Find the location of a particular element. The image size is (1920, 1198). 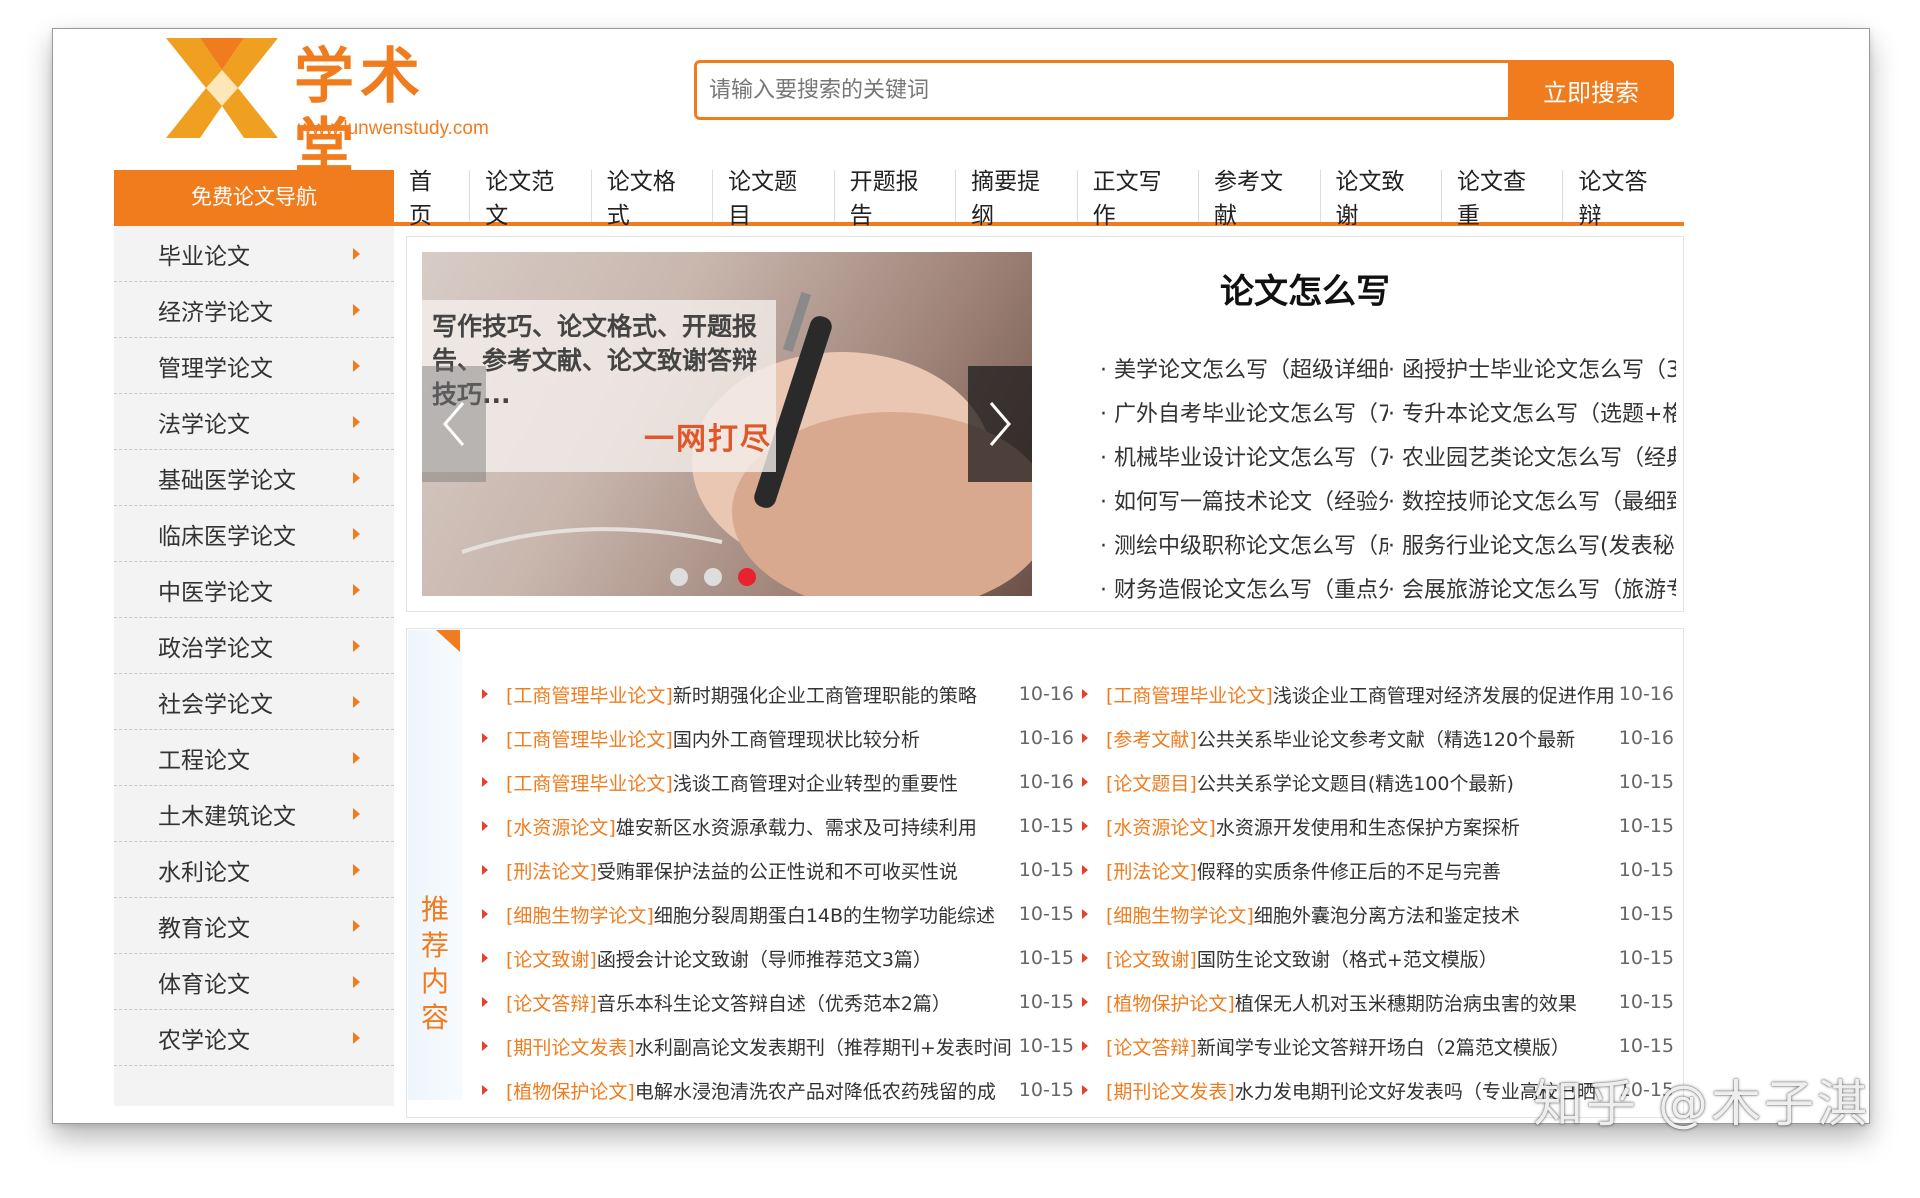

howto-link: · 农业园艺类论文怎么写（经典 is located at coordinates (1532, 456).